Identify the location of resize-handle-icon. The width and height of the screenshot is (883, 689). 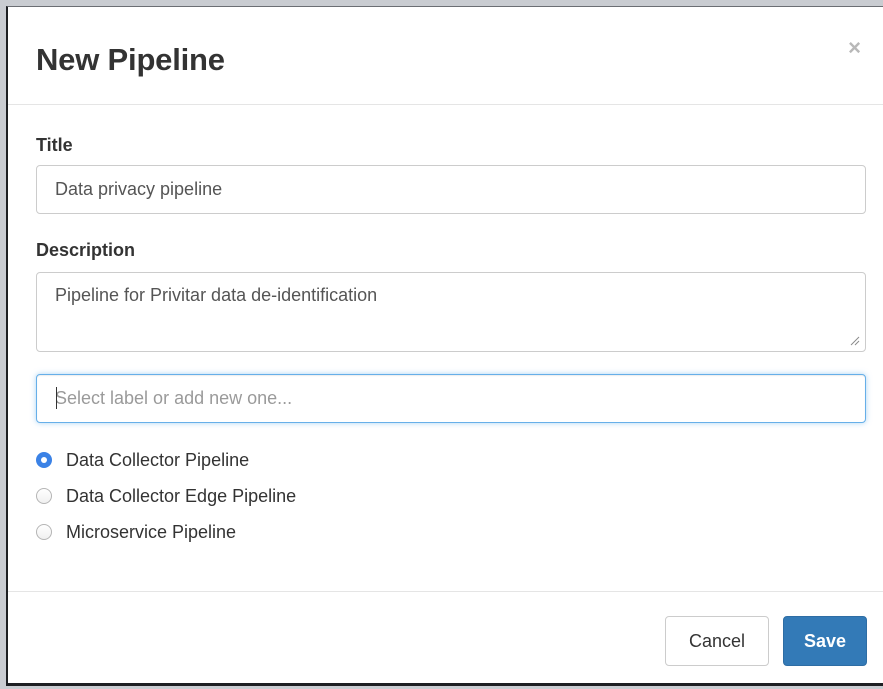
(854, 340).